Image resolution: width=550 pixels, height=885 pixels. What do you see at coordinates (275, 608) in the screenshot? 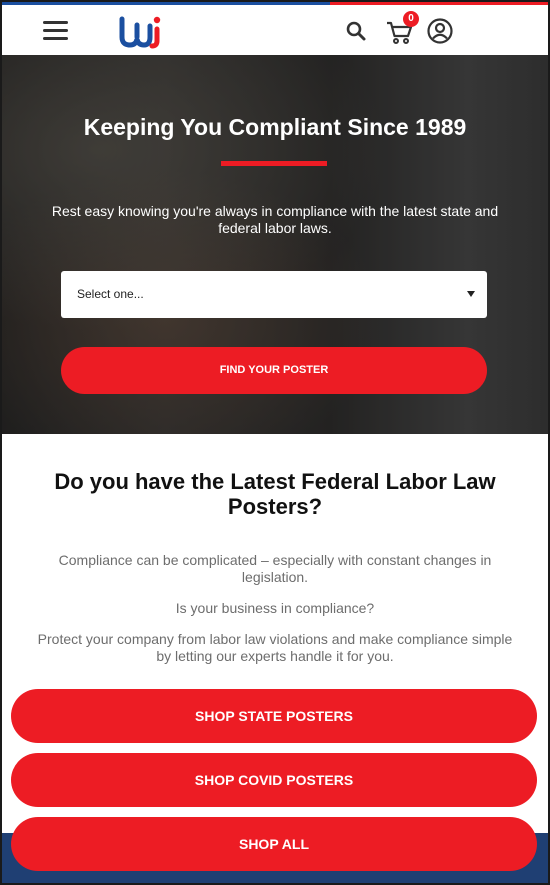
I see `paragraph-question: Is your business in compliance?` at bounding box center [275, 608].